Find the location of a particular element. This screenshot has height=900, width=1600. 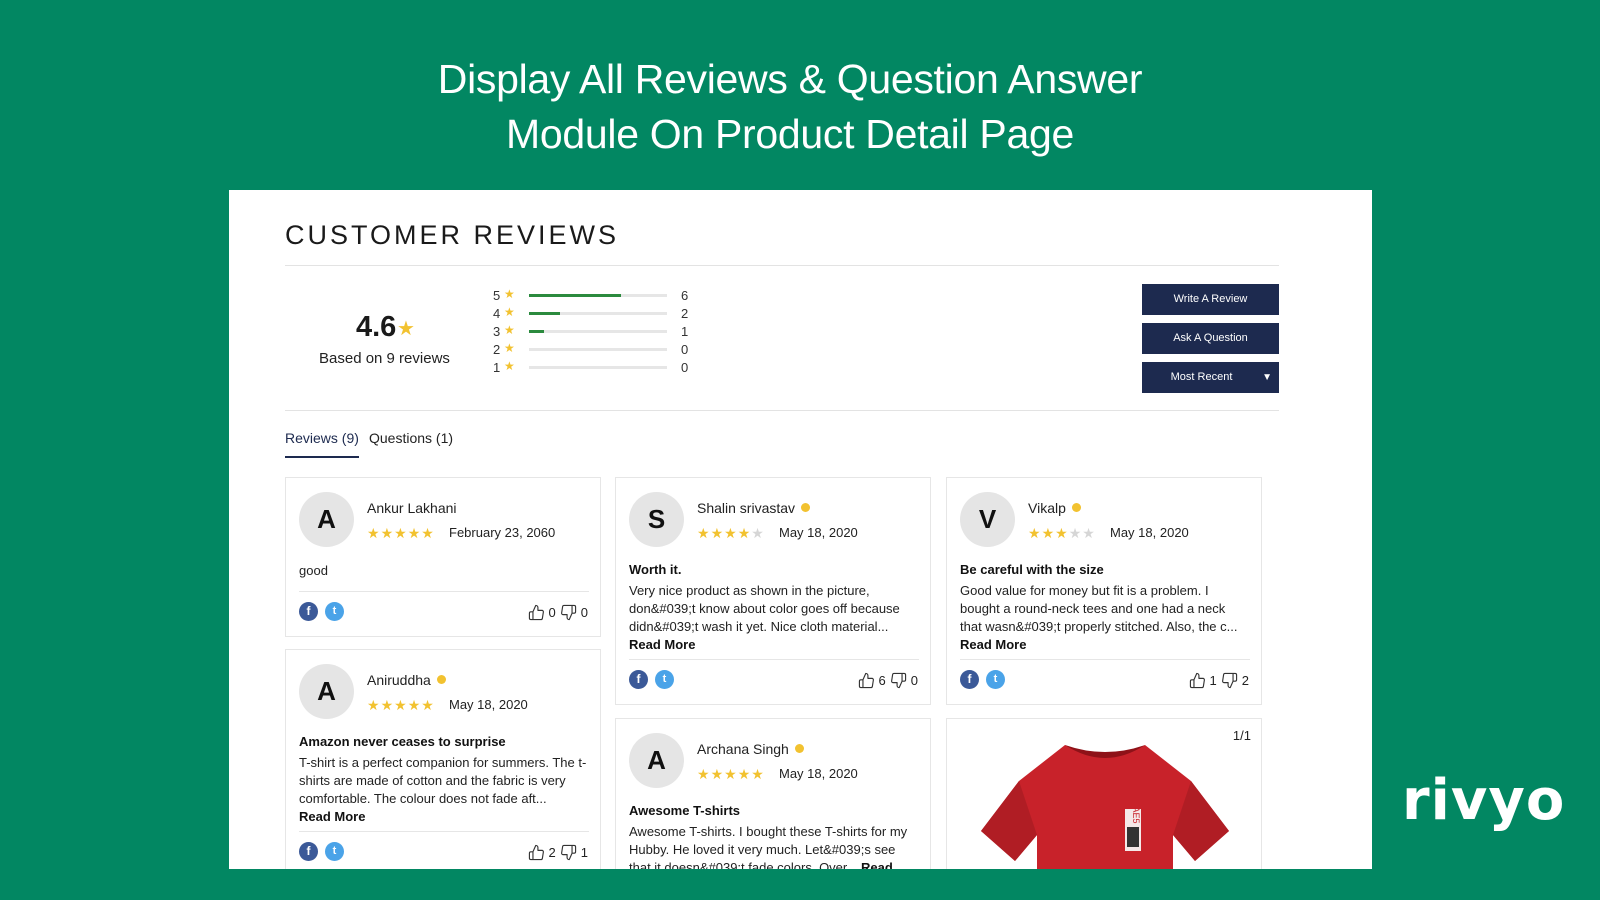

distribution-row: 3 ★ 1 is located at coordinates (593, 332).